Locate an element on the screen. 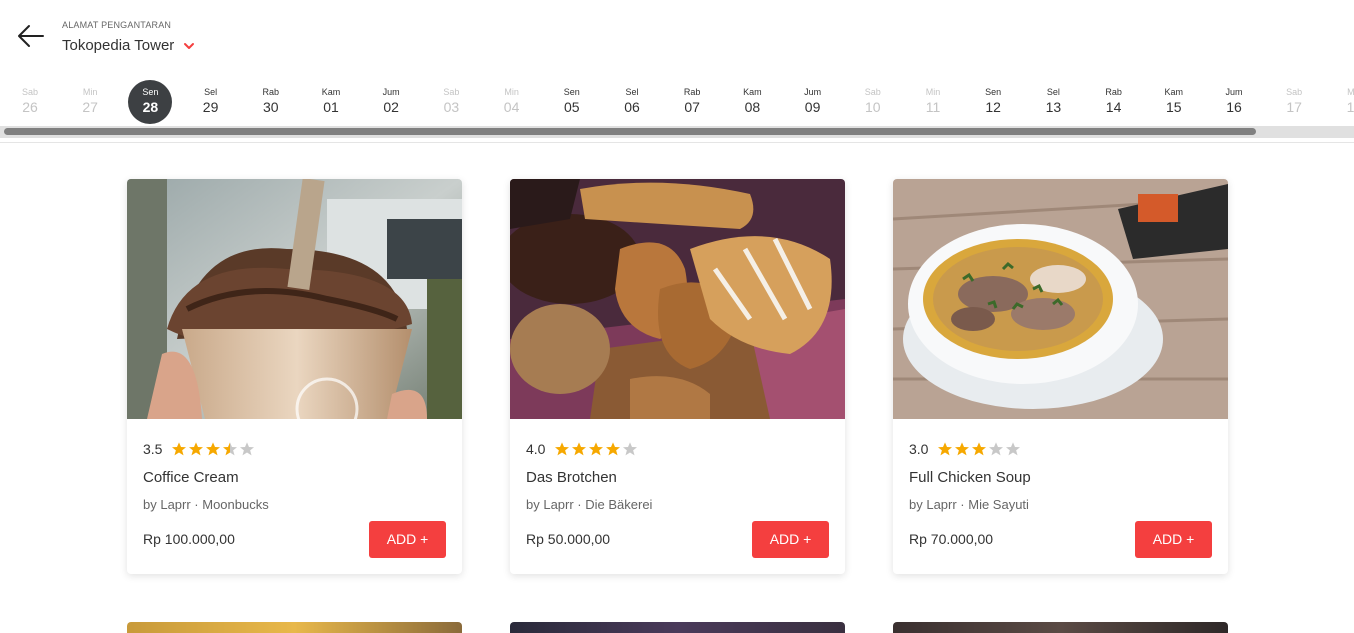 The height and width of the screenshot is (633, 1354). date-item: Rab 14 is located at coordinates (1114, 102).